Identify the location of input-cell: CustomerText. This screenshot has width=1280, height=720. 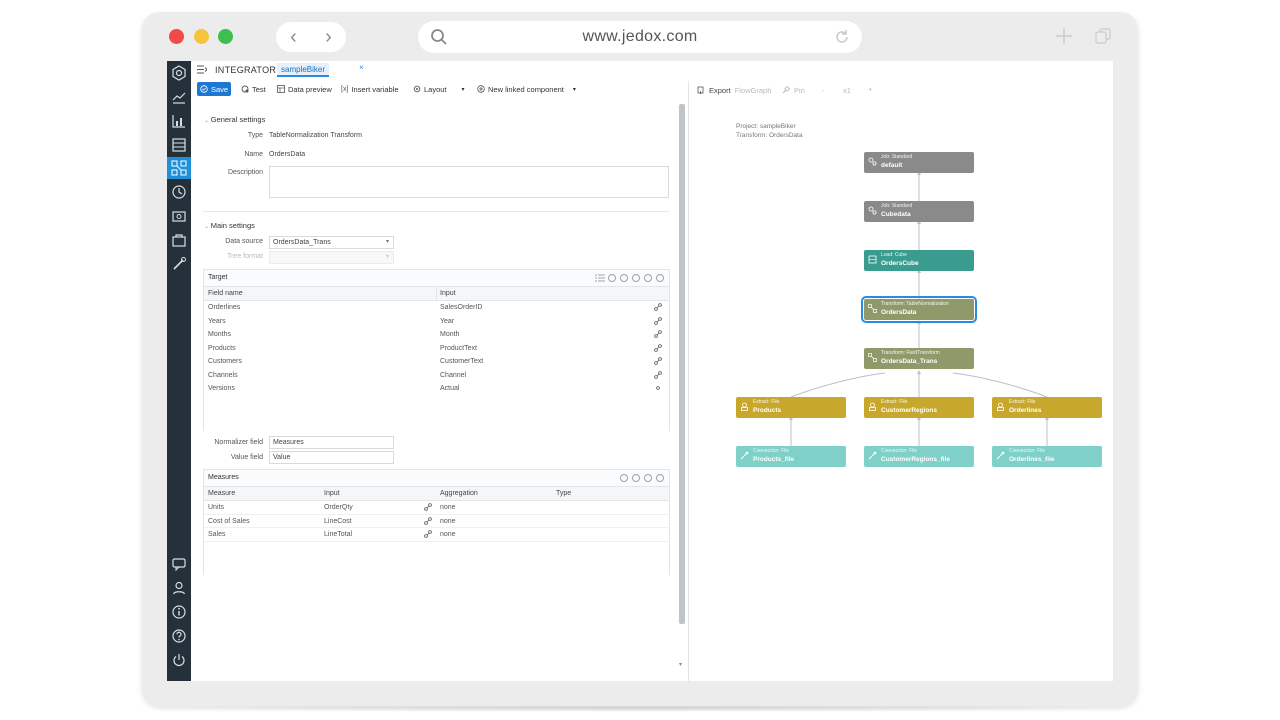
(461, 361).